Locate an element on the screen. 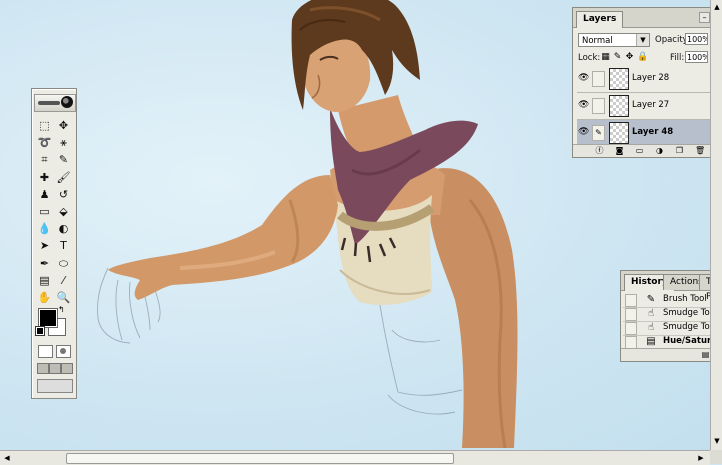 The width and height of the screenshot is (722, 465). adjustment-icon: ▤ is located at coordinates (651, 341).